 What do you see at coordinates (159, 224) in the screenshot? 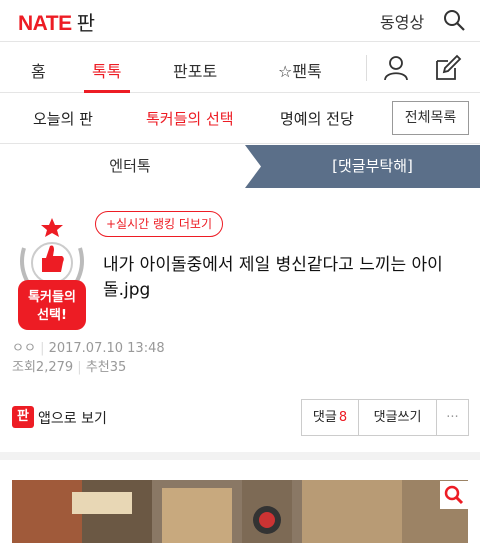
I see `ranking-more-button: +실시간 랭킹 더보기` at bounding box center [159, 224].